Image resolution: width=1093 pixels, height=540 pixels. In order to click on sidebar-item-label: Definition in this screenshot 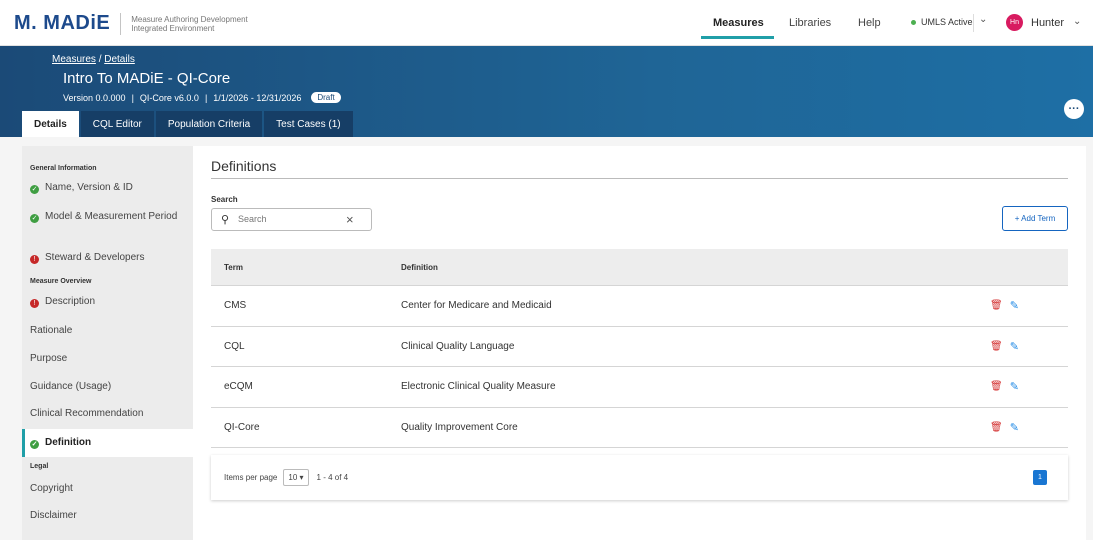, I will do `click(68, 442)`.